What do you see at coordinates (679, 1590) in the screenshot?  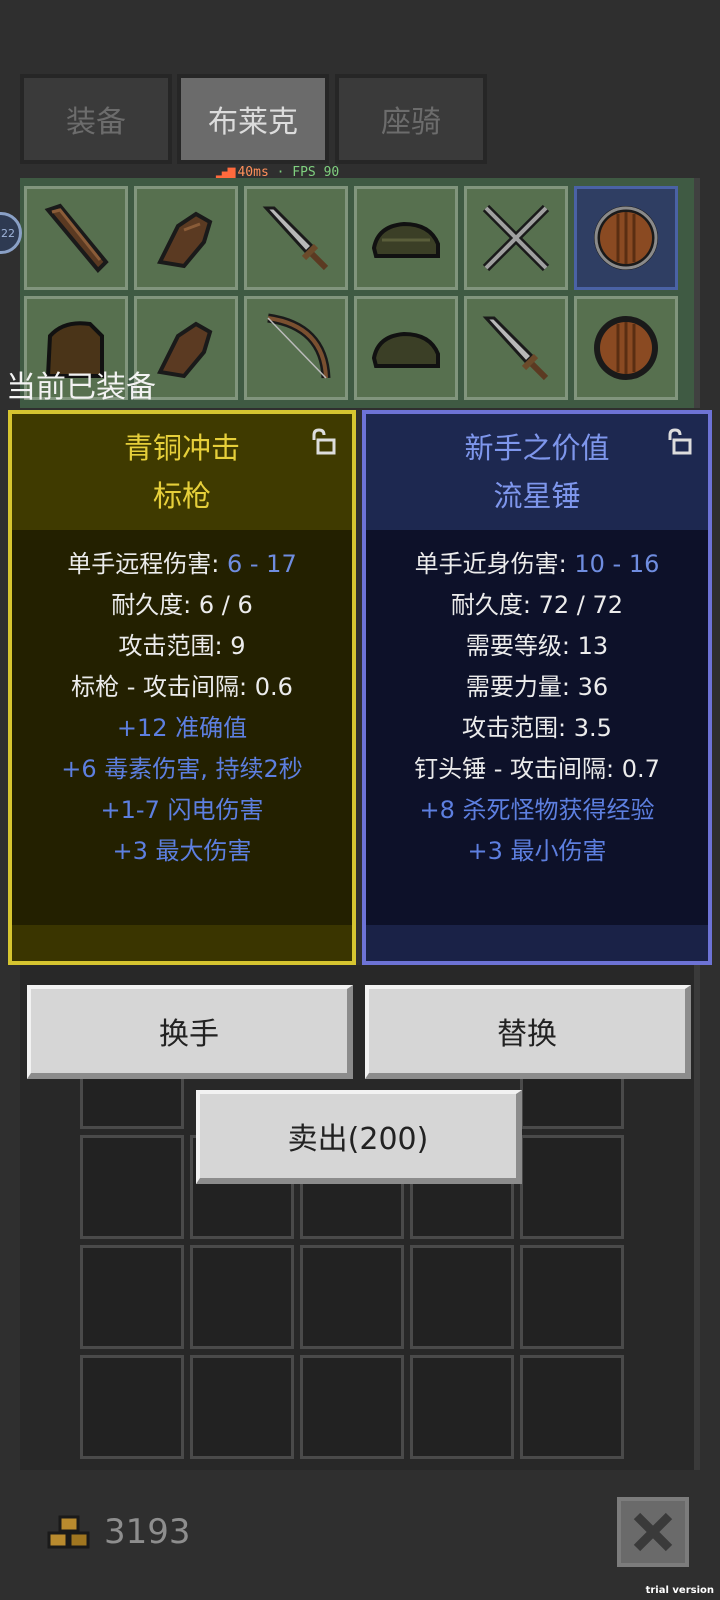 I see `trial-watermark: trial version` at bounding box center [679, 1590].